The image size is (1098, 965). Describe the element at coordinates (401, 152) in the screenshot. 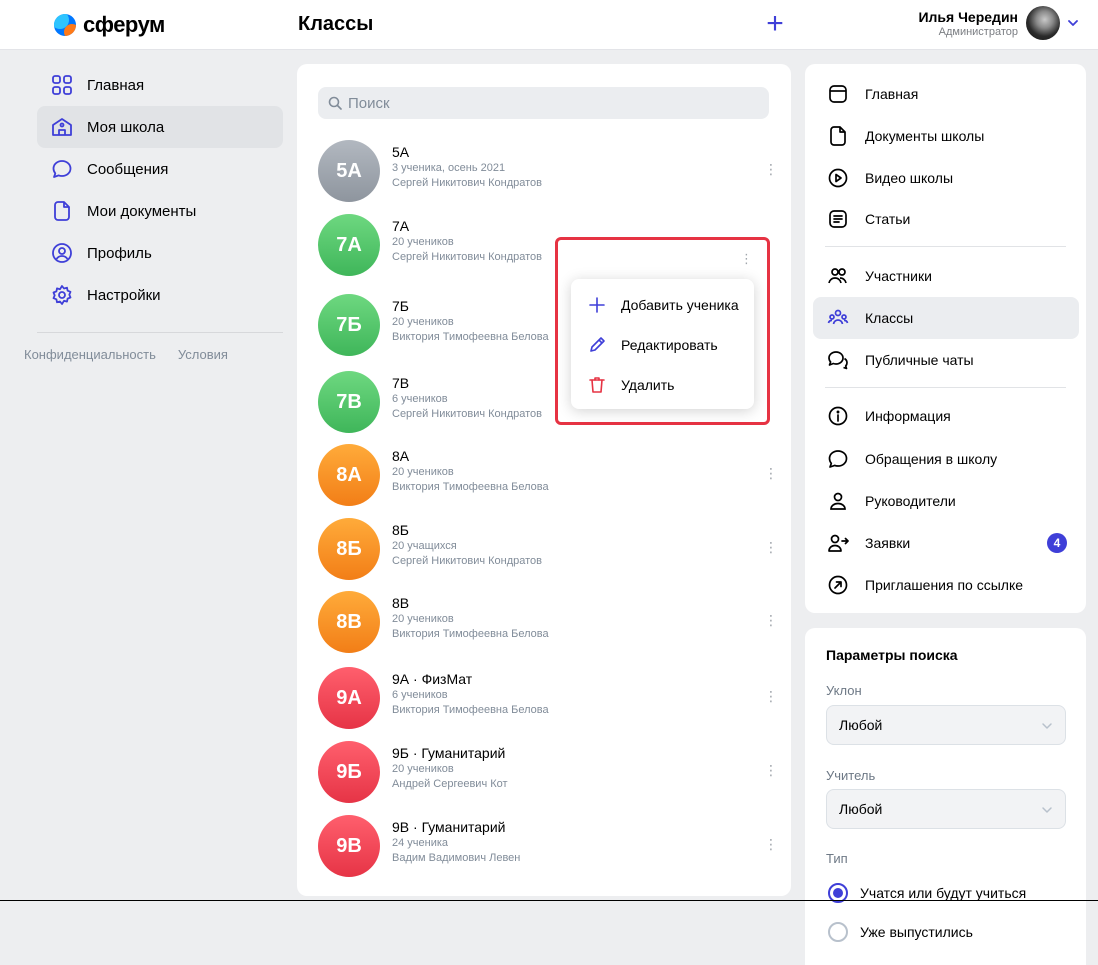

I see `class-name: 5А` at that location.